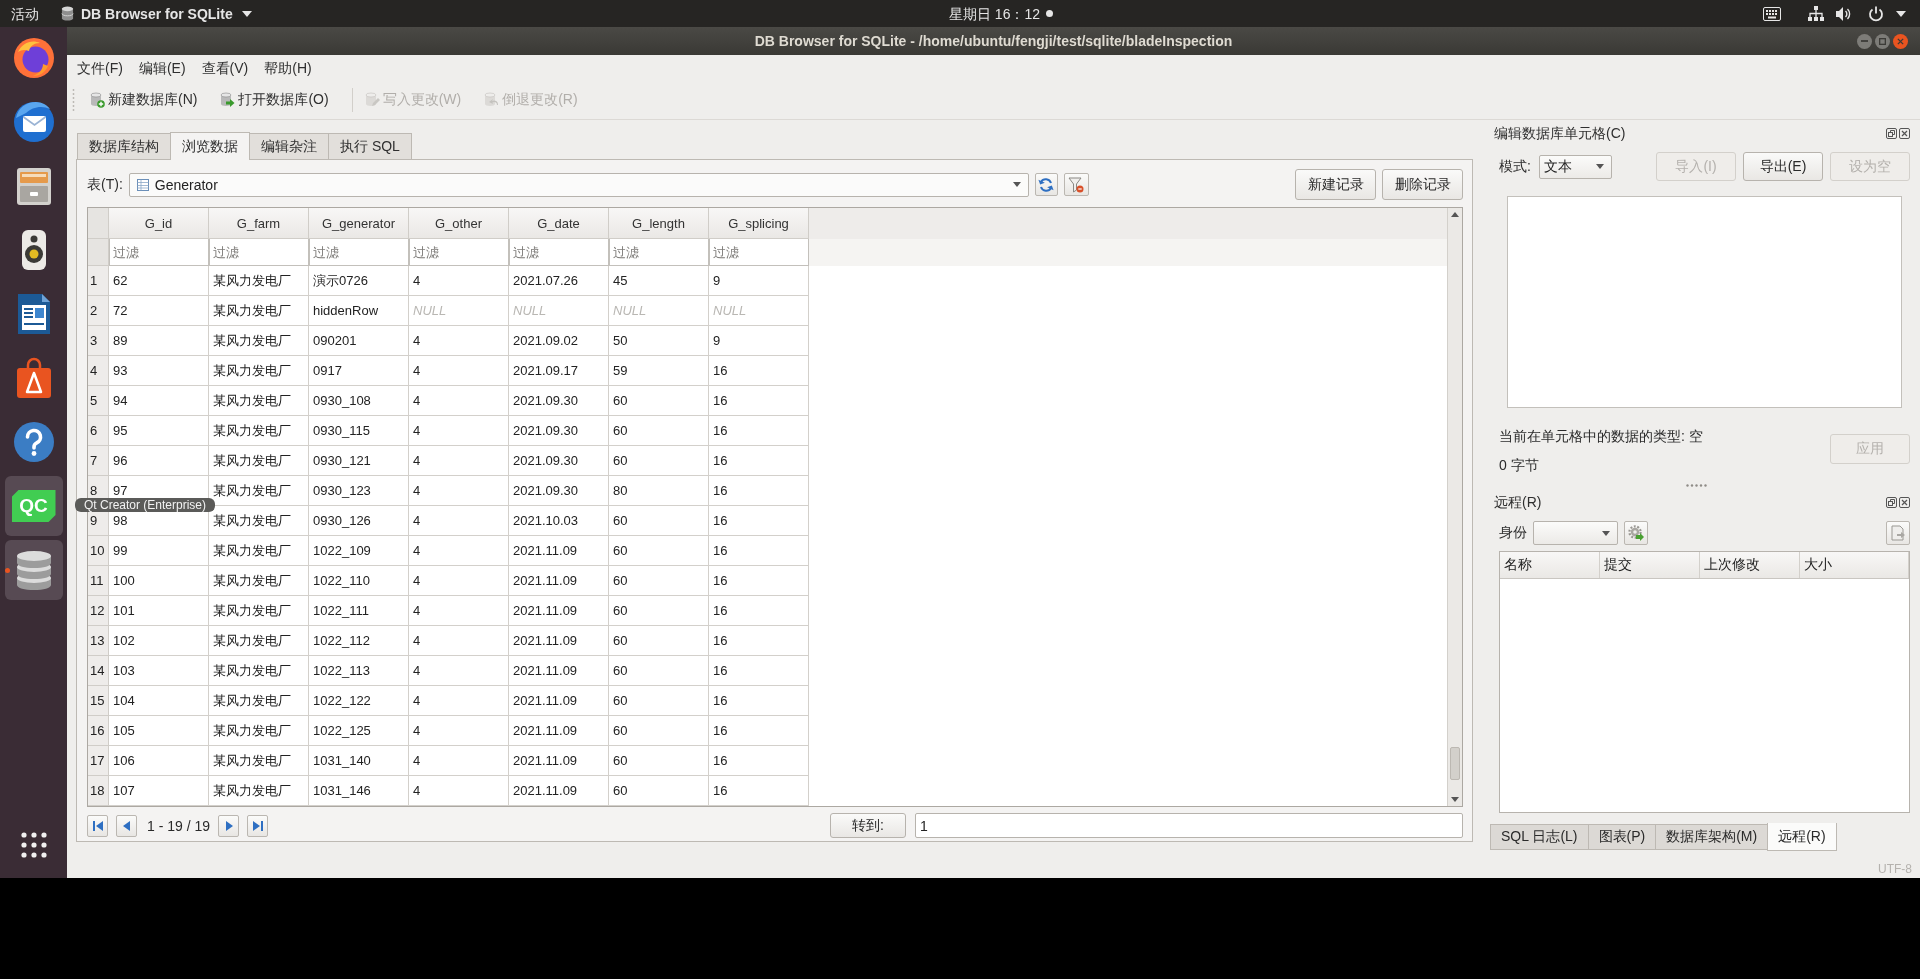 This screenshot has width=1920, height=979. I want to click on column-header: G_date, so click(559, 223).